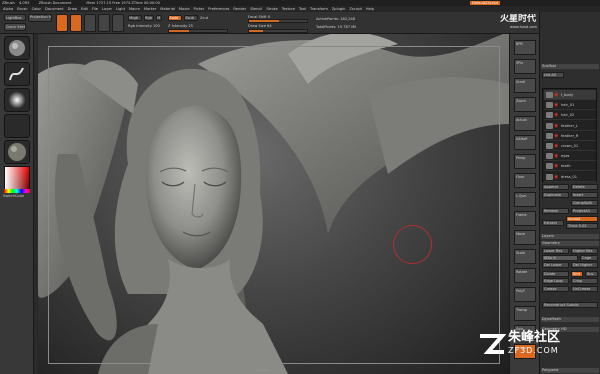  Describe the element at coordinates (582, 226) in the screenshot. I see `thick-slider: Thick 0.02` at that location.